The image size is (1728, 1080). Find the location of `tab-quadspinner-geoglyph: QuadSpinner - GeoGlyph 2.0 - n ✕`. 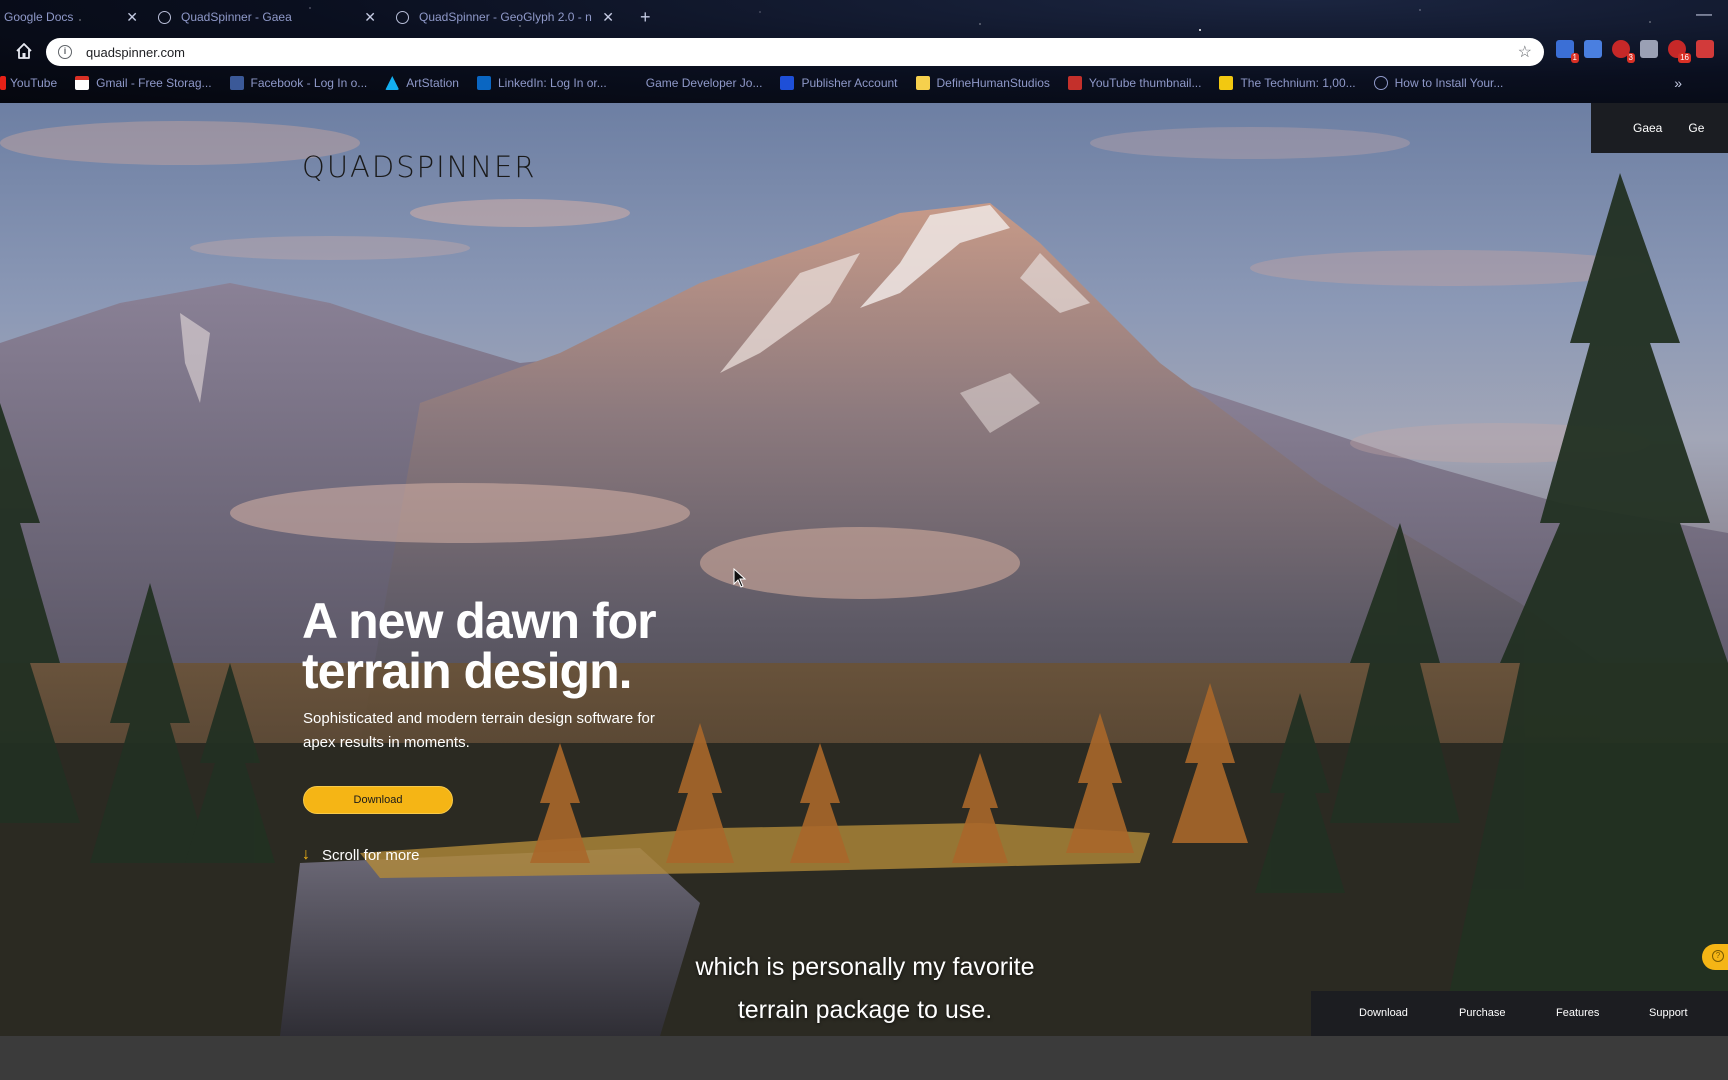

tab-quadspinner-geoglyph: QuadSpinner - GeoGlyph 2.0 - n ✕ is located at coordinates (507, 17).